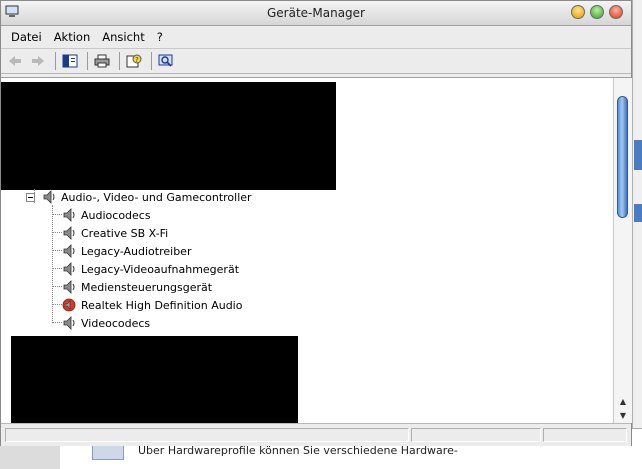 The image size is (642, 469). What do you see at coordinates (136, 251) in the screenshot?
I see `tree-item-label: Legacy-Audiotreiber` at bounding box center [136, 251].